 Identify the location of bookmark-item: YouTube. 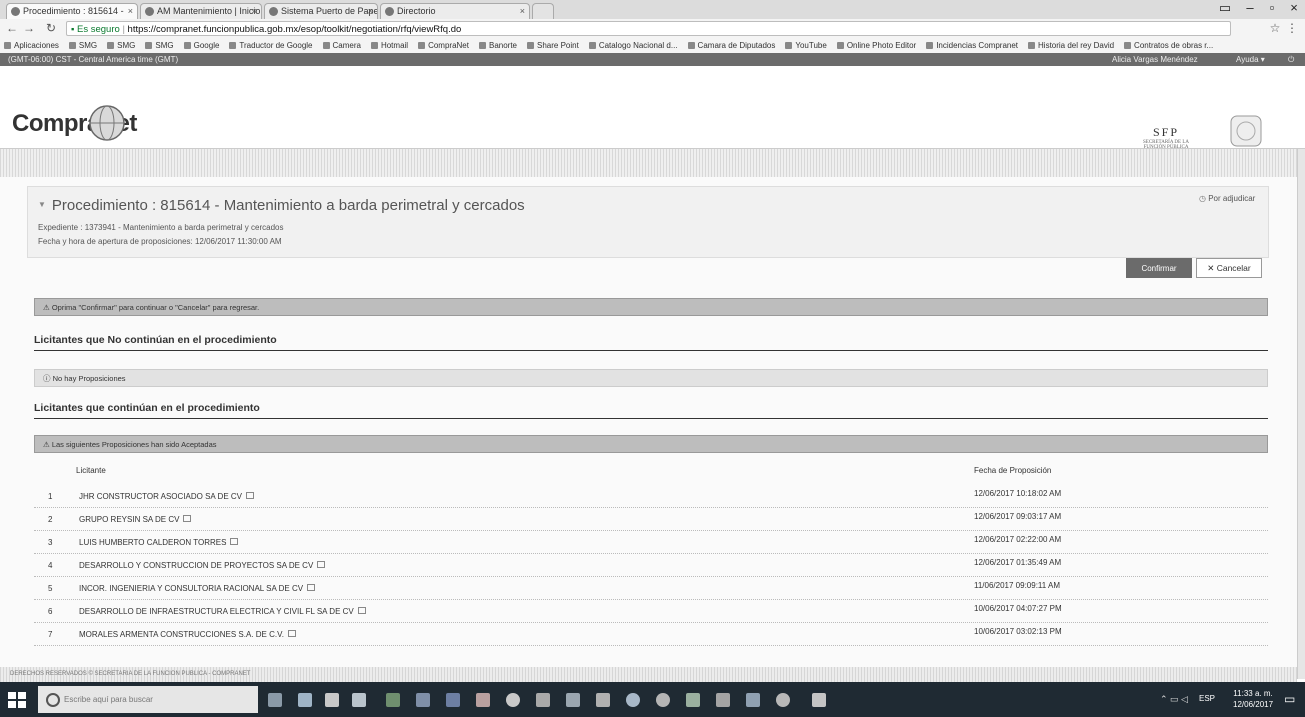
(806, 45).